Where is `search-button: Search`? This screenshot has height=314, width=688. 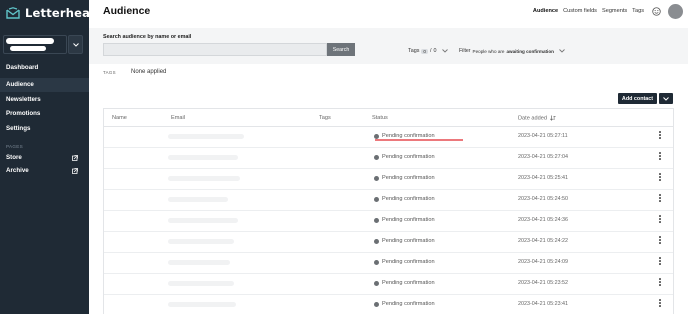
search-button: Search is located at coordinates (341, 49).